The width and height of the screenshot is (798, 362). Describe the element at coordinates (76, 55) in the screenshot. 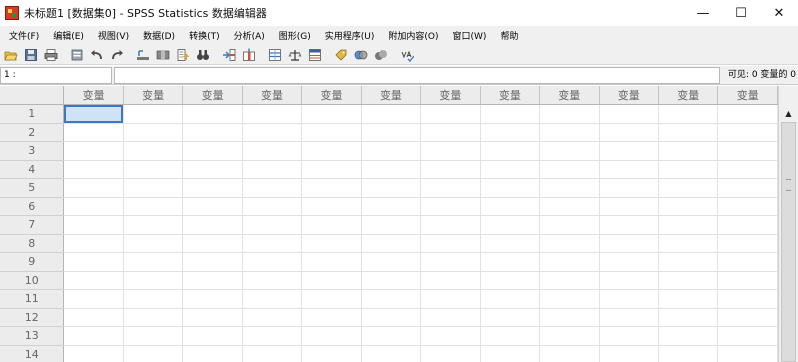

I see `dialog-recall-icon` at that location.